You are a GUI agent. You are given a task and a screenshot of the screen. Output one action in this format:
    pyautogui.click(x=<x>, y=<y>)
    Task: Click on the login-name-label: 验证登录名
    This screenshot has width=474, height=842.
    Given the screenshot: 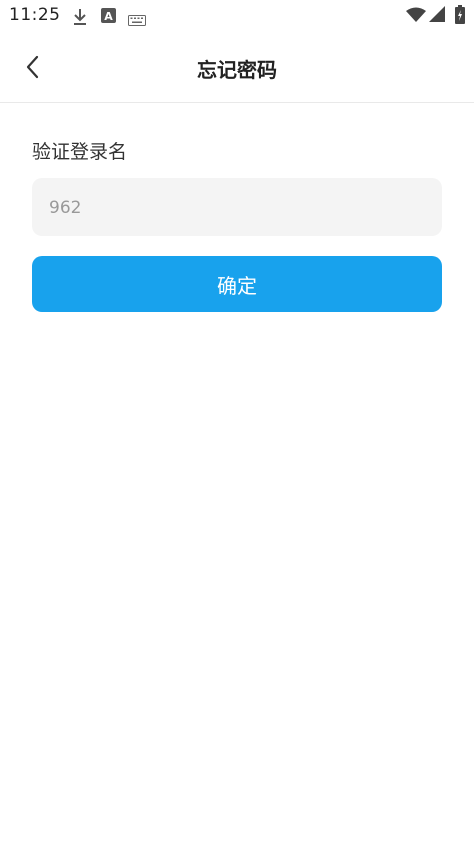 What is the action you would take?
    pyautogui.click(x=80, y=152)
    